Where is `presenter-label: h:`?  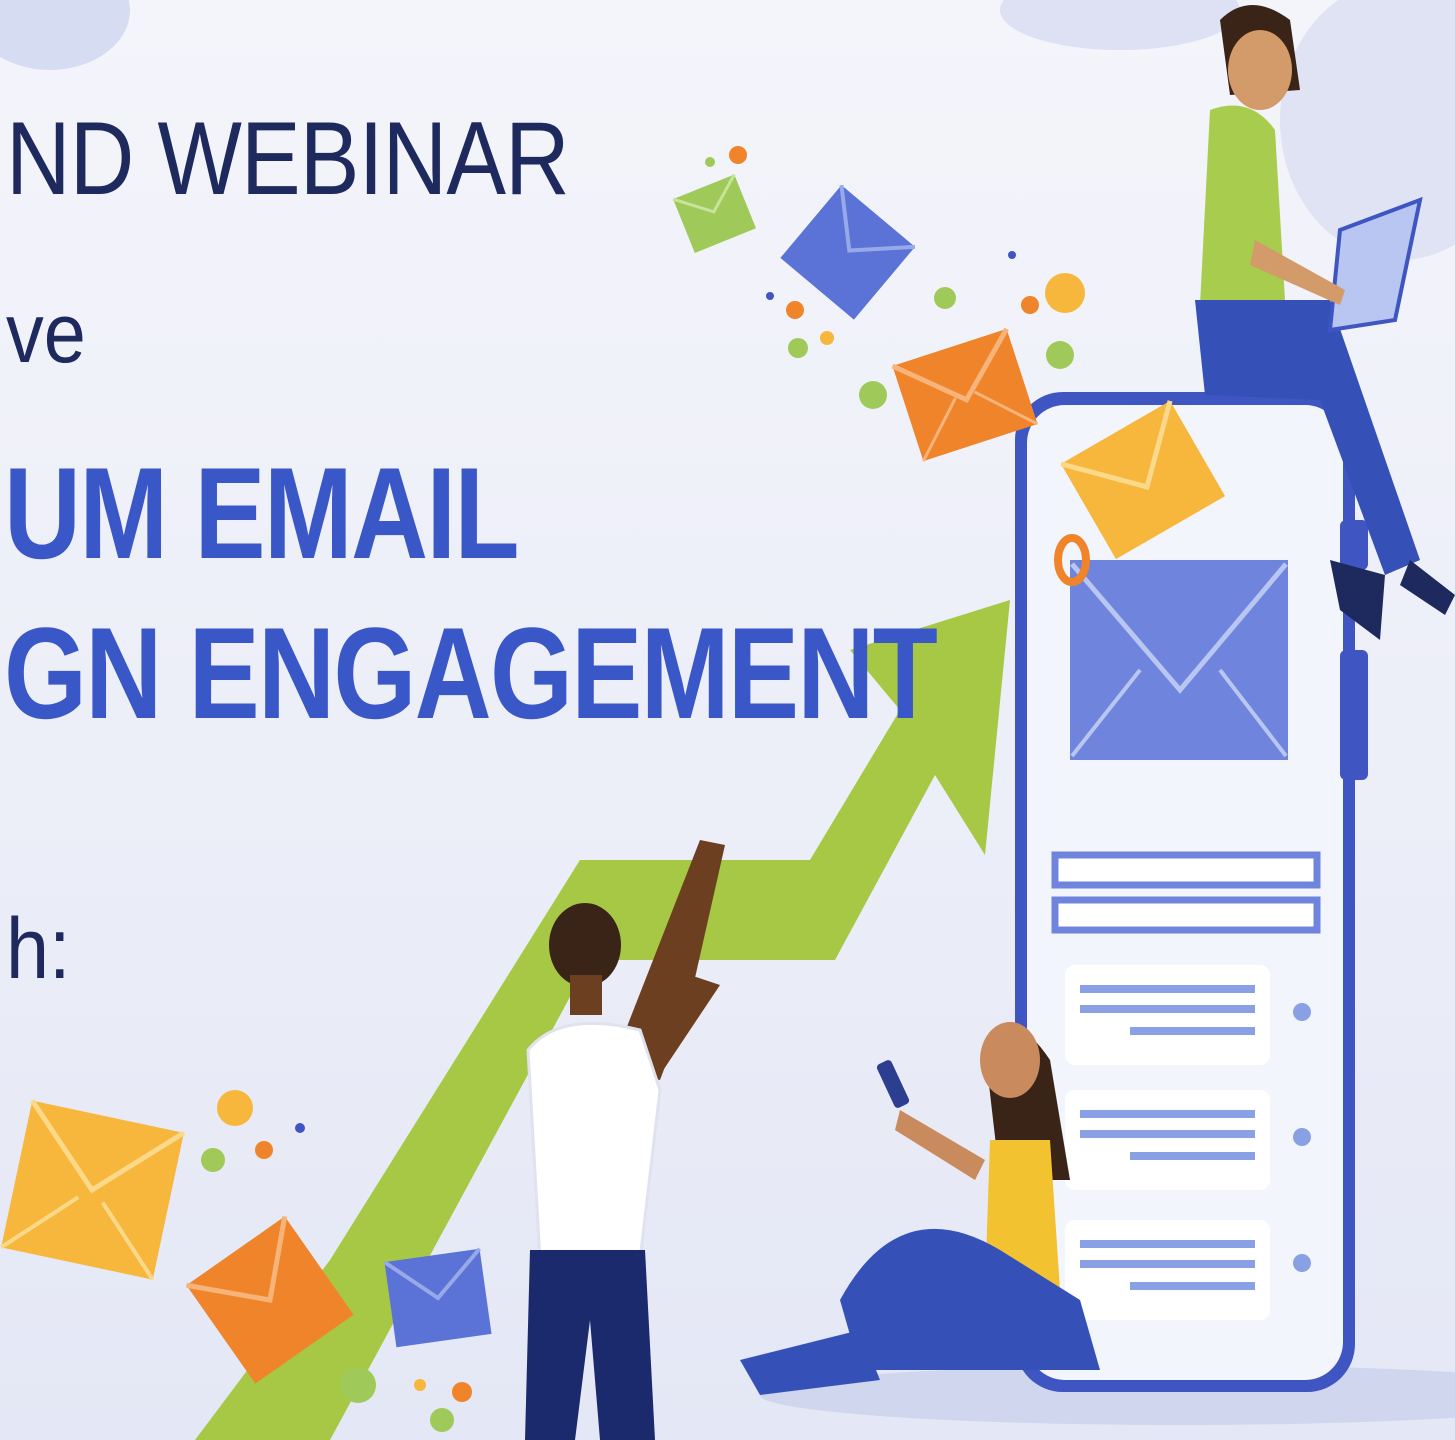
presenter-label: h: is located at coordinates (38, 949).